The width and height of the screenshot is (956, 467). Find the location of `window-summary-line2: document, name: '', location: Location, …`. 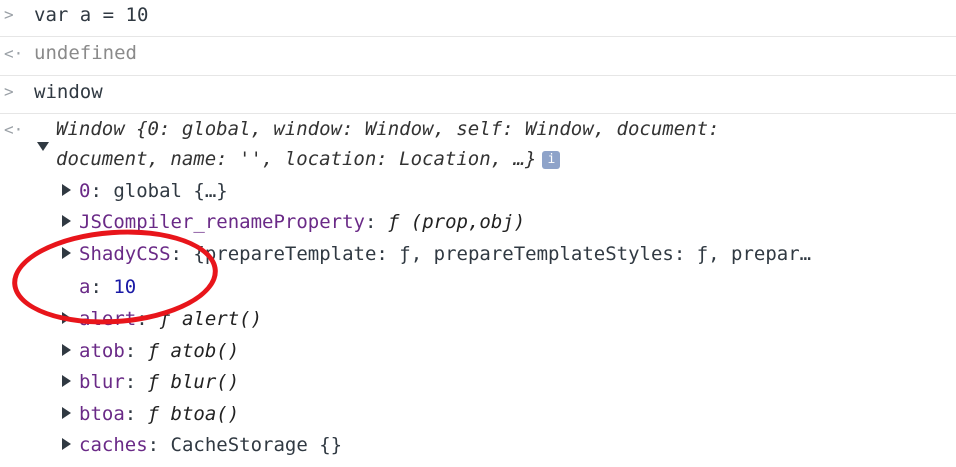

window-summary-line2: document, name: '', location: Location, … is located at coordinates (308, 159).